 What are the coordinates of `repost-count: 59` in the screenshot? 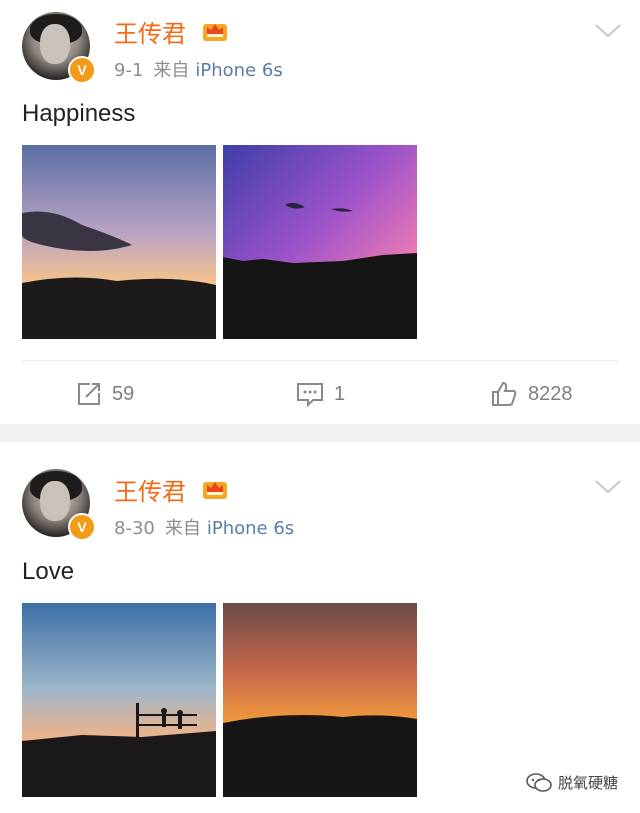 It's located at (123, 393).